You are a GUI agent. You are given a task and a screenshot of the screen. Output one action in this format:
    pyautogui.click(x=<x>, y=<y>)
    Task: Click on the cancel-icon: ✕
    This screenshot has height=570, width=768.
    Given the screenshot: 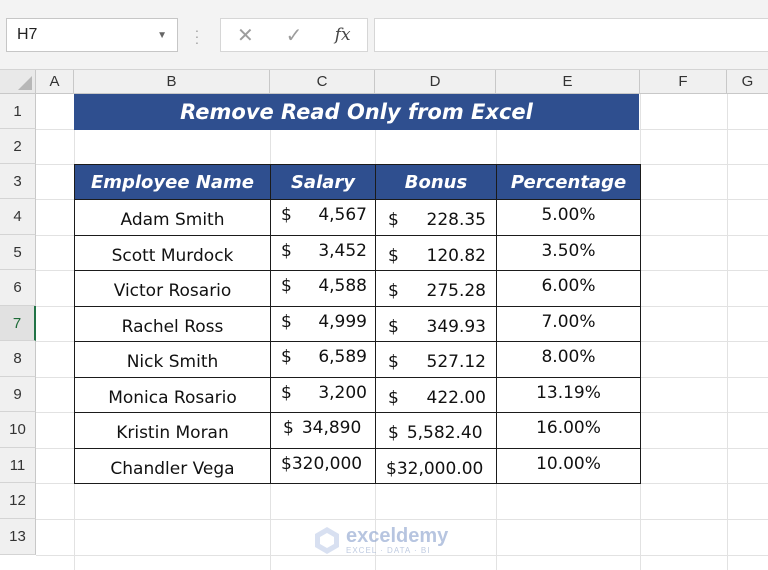 What is the action you would take?
    pyautogui.click(x=245, y=35)
    